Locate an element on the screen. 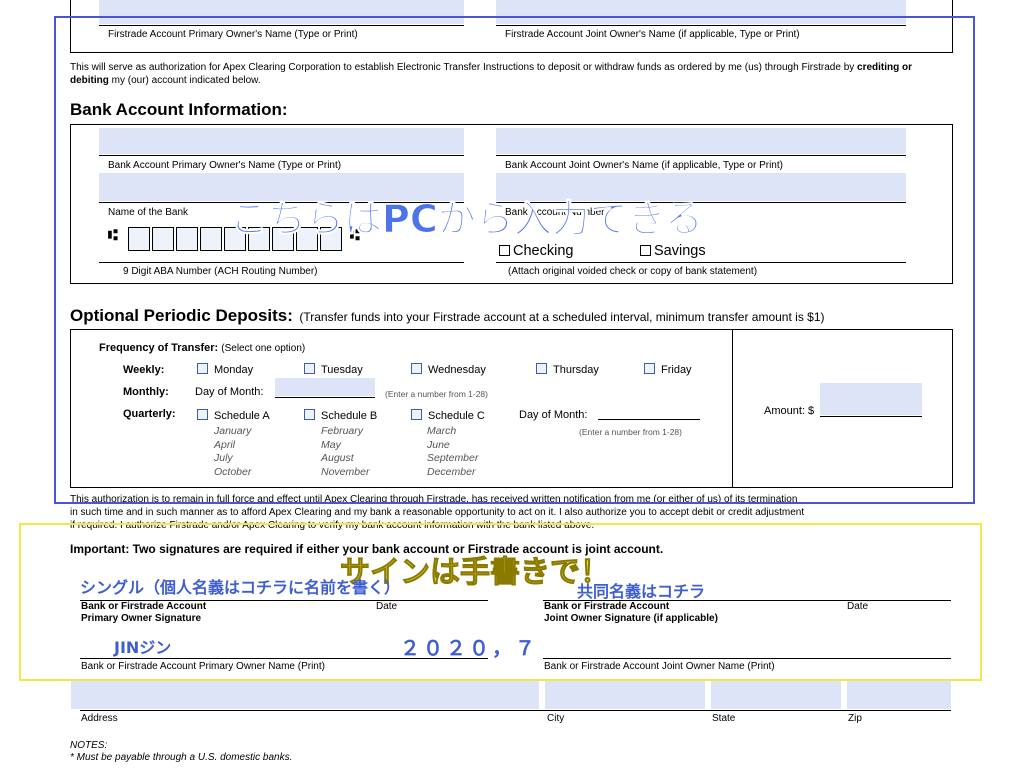 Image resolution: width=1024 pixels, height=770 pixels. name-example: JINジン is located at coordinates (143, 647).